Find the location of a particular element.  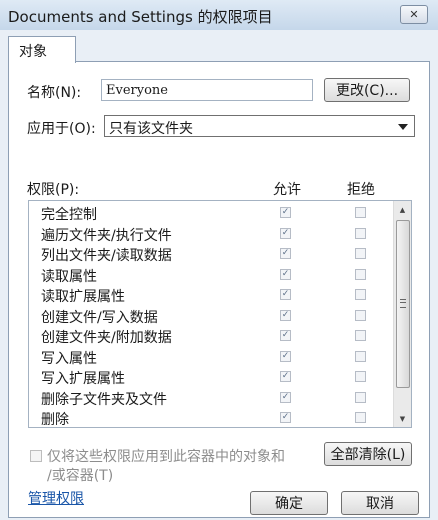

permission-row: 完全控制 ✓ is located at coordinates (211, 213).